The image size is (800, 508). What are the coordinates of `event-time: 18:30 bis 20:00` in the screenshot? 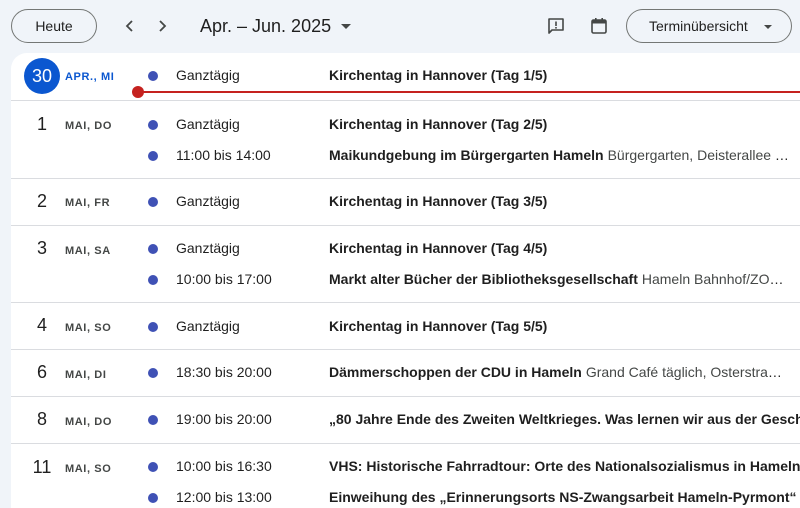 It's located at (224, 372).